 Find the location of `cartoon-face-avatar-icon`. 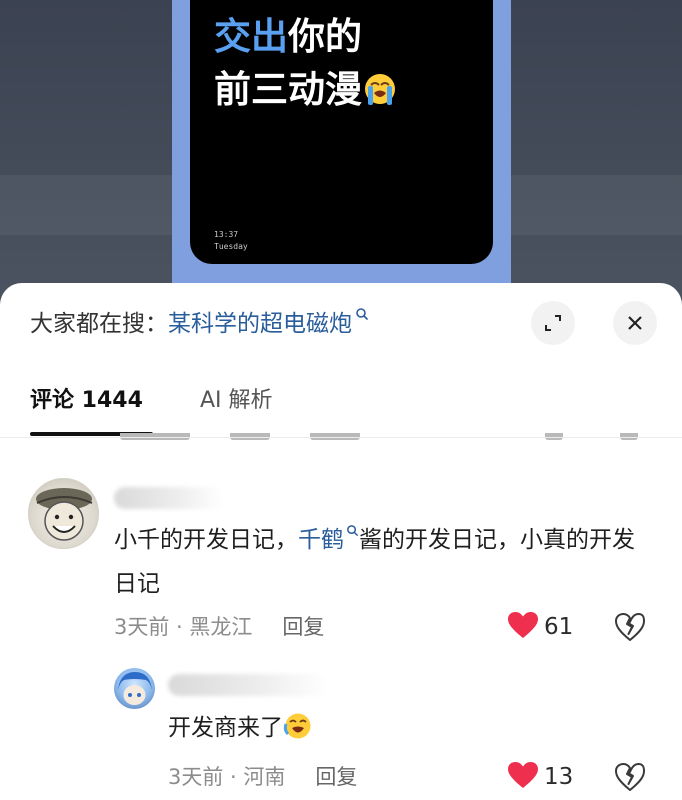

cartoon-face-avatar-icon is located at coordinates (64, 514).